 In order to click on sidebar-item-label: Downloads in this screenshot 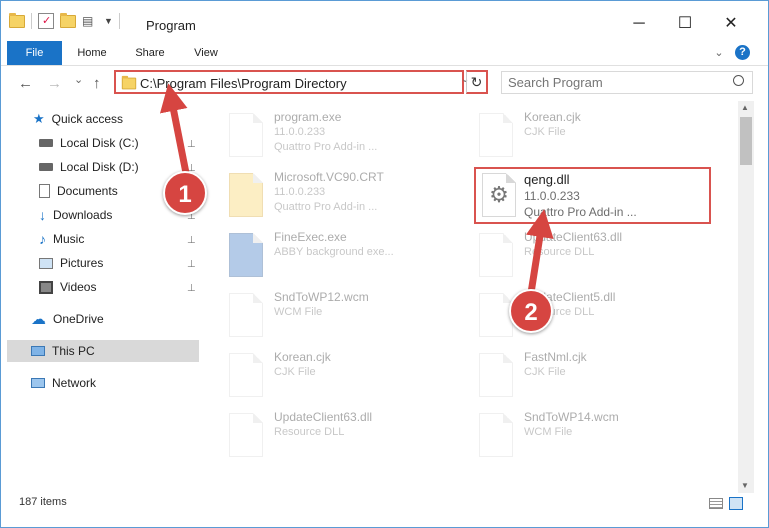, I will do `click(83, 215)`.